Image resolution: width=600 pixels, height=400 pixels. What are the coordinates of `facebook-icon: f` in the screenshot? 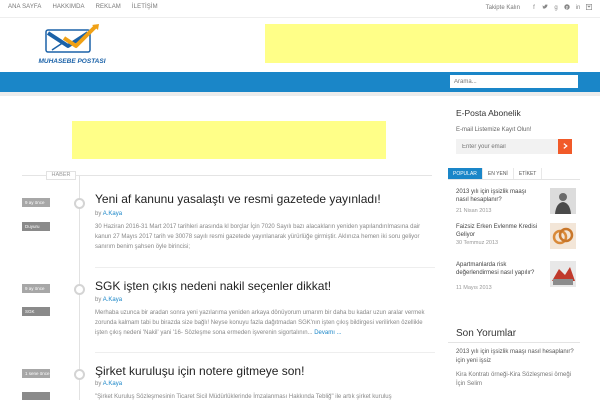 It's located at (534, 8).